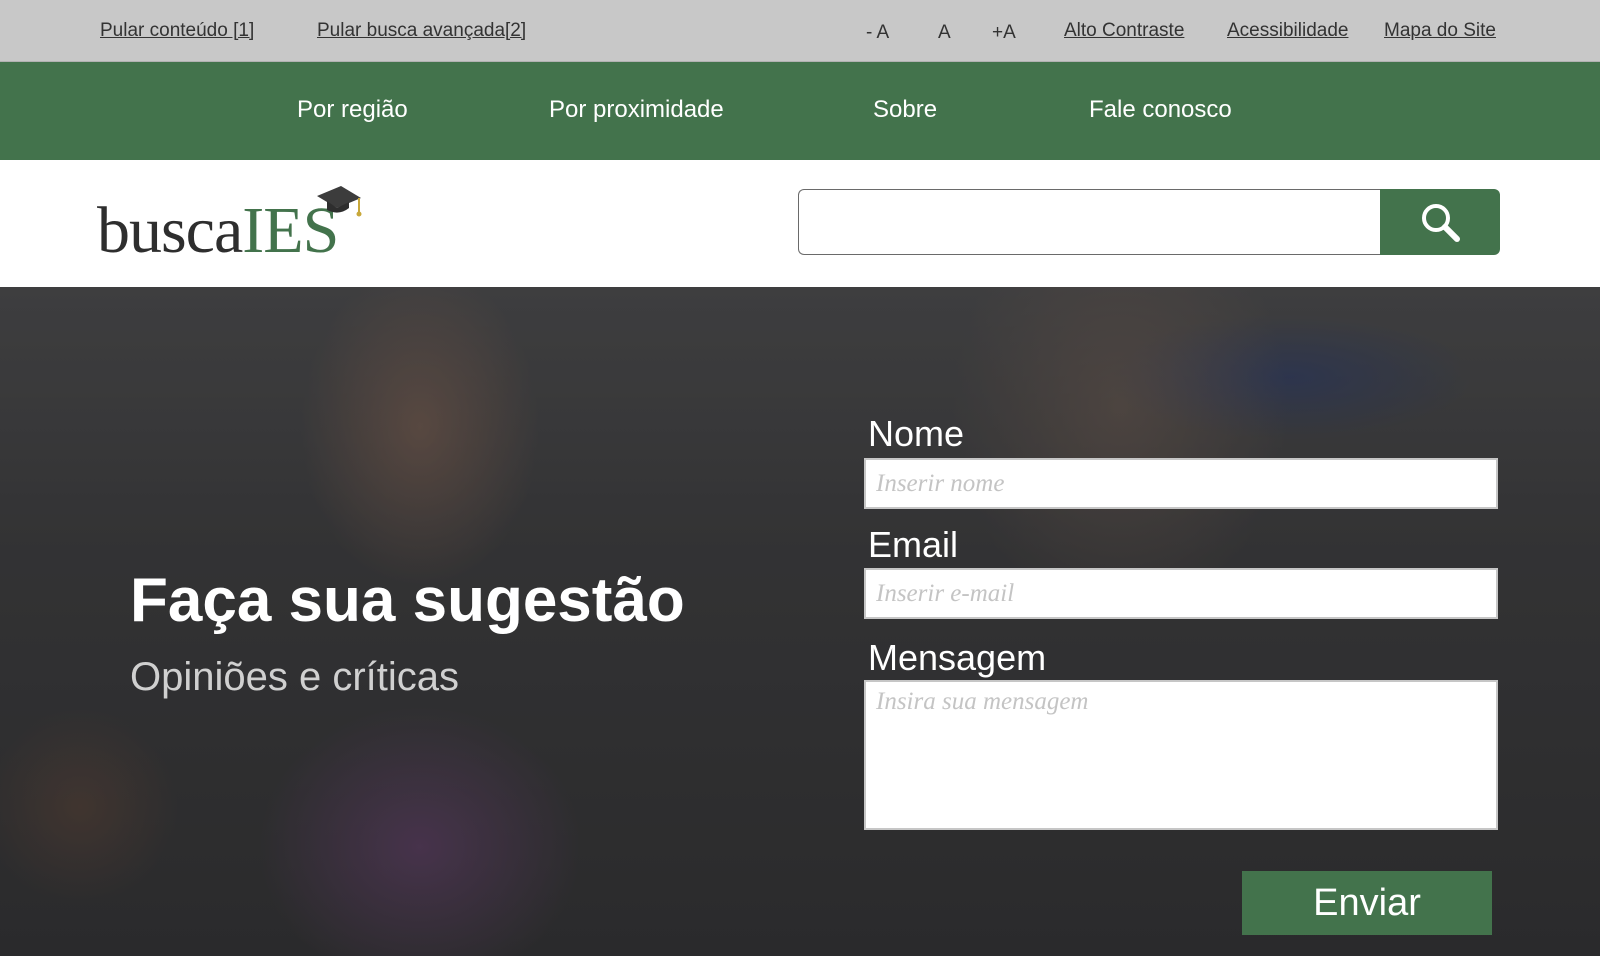 Image resolution: width=1600 pixels, height=956 pixels. I want to click on font-decrease-button: - A, so click(877, 33).